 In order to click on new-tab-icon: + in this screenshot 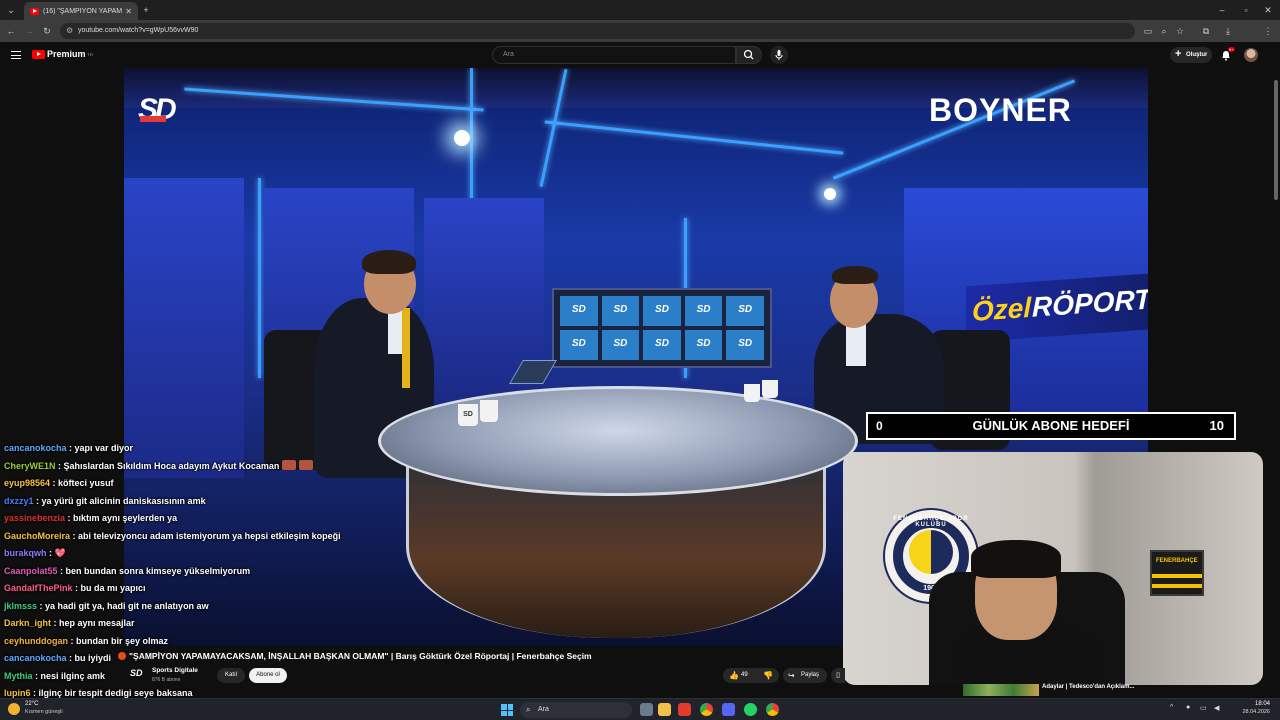, I will do `click(146, 10)`.